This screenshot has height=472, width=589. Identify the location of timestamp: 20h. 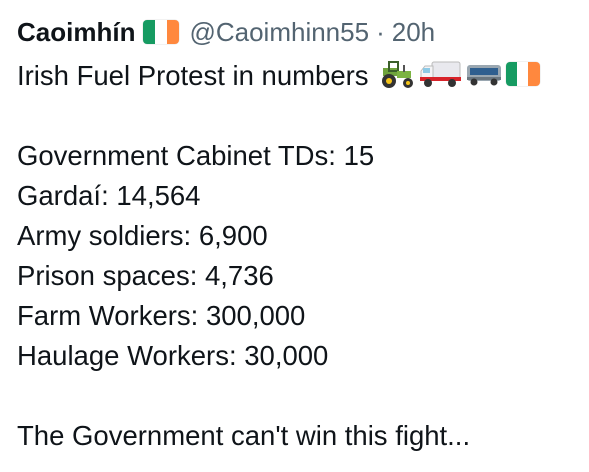
(413, 32).